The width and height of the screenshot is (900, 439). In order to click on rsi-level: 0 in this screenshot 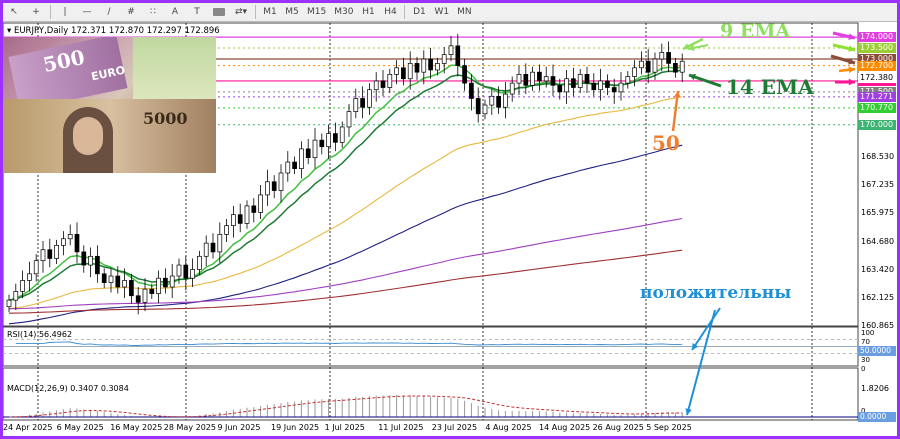, I will do `click(863, 369)`.